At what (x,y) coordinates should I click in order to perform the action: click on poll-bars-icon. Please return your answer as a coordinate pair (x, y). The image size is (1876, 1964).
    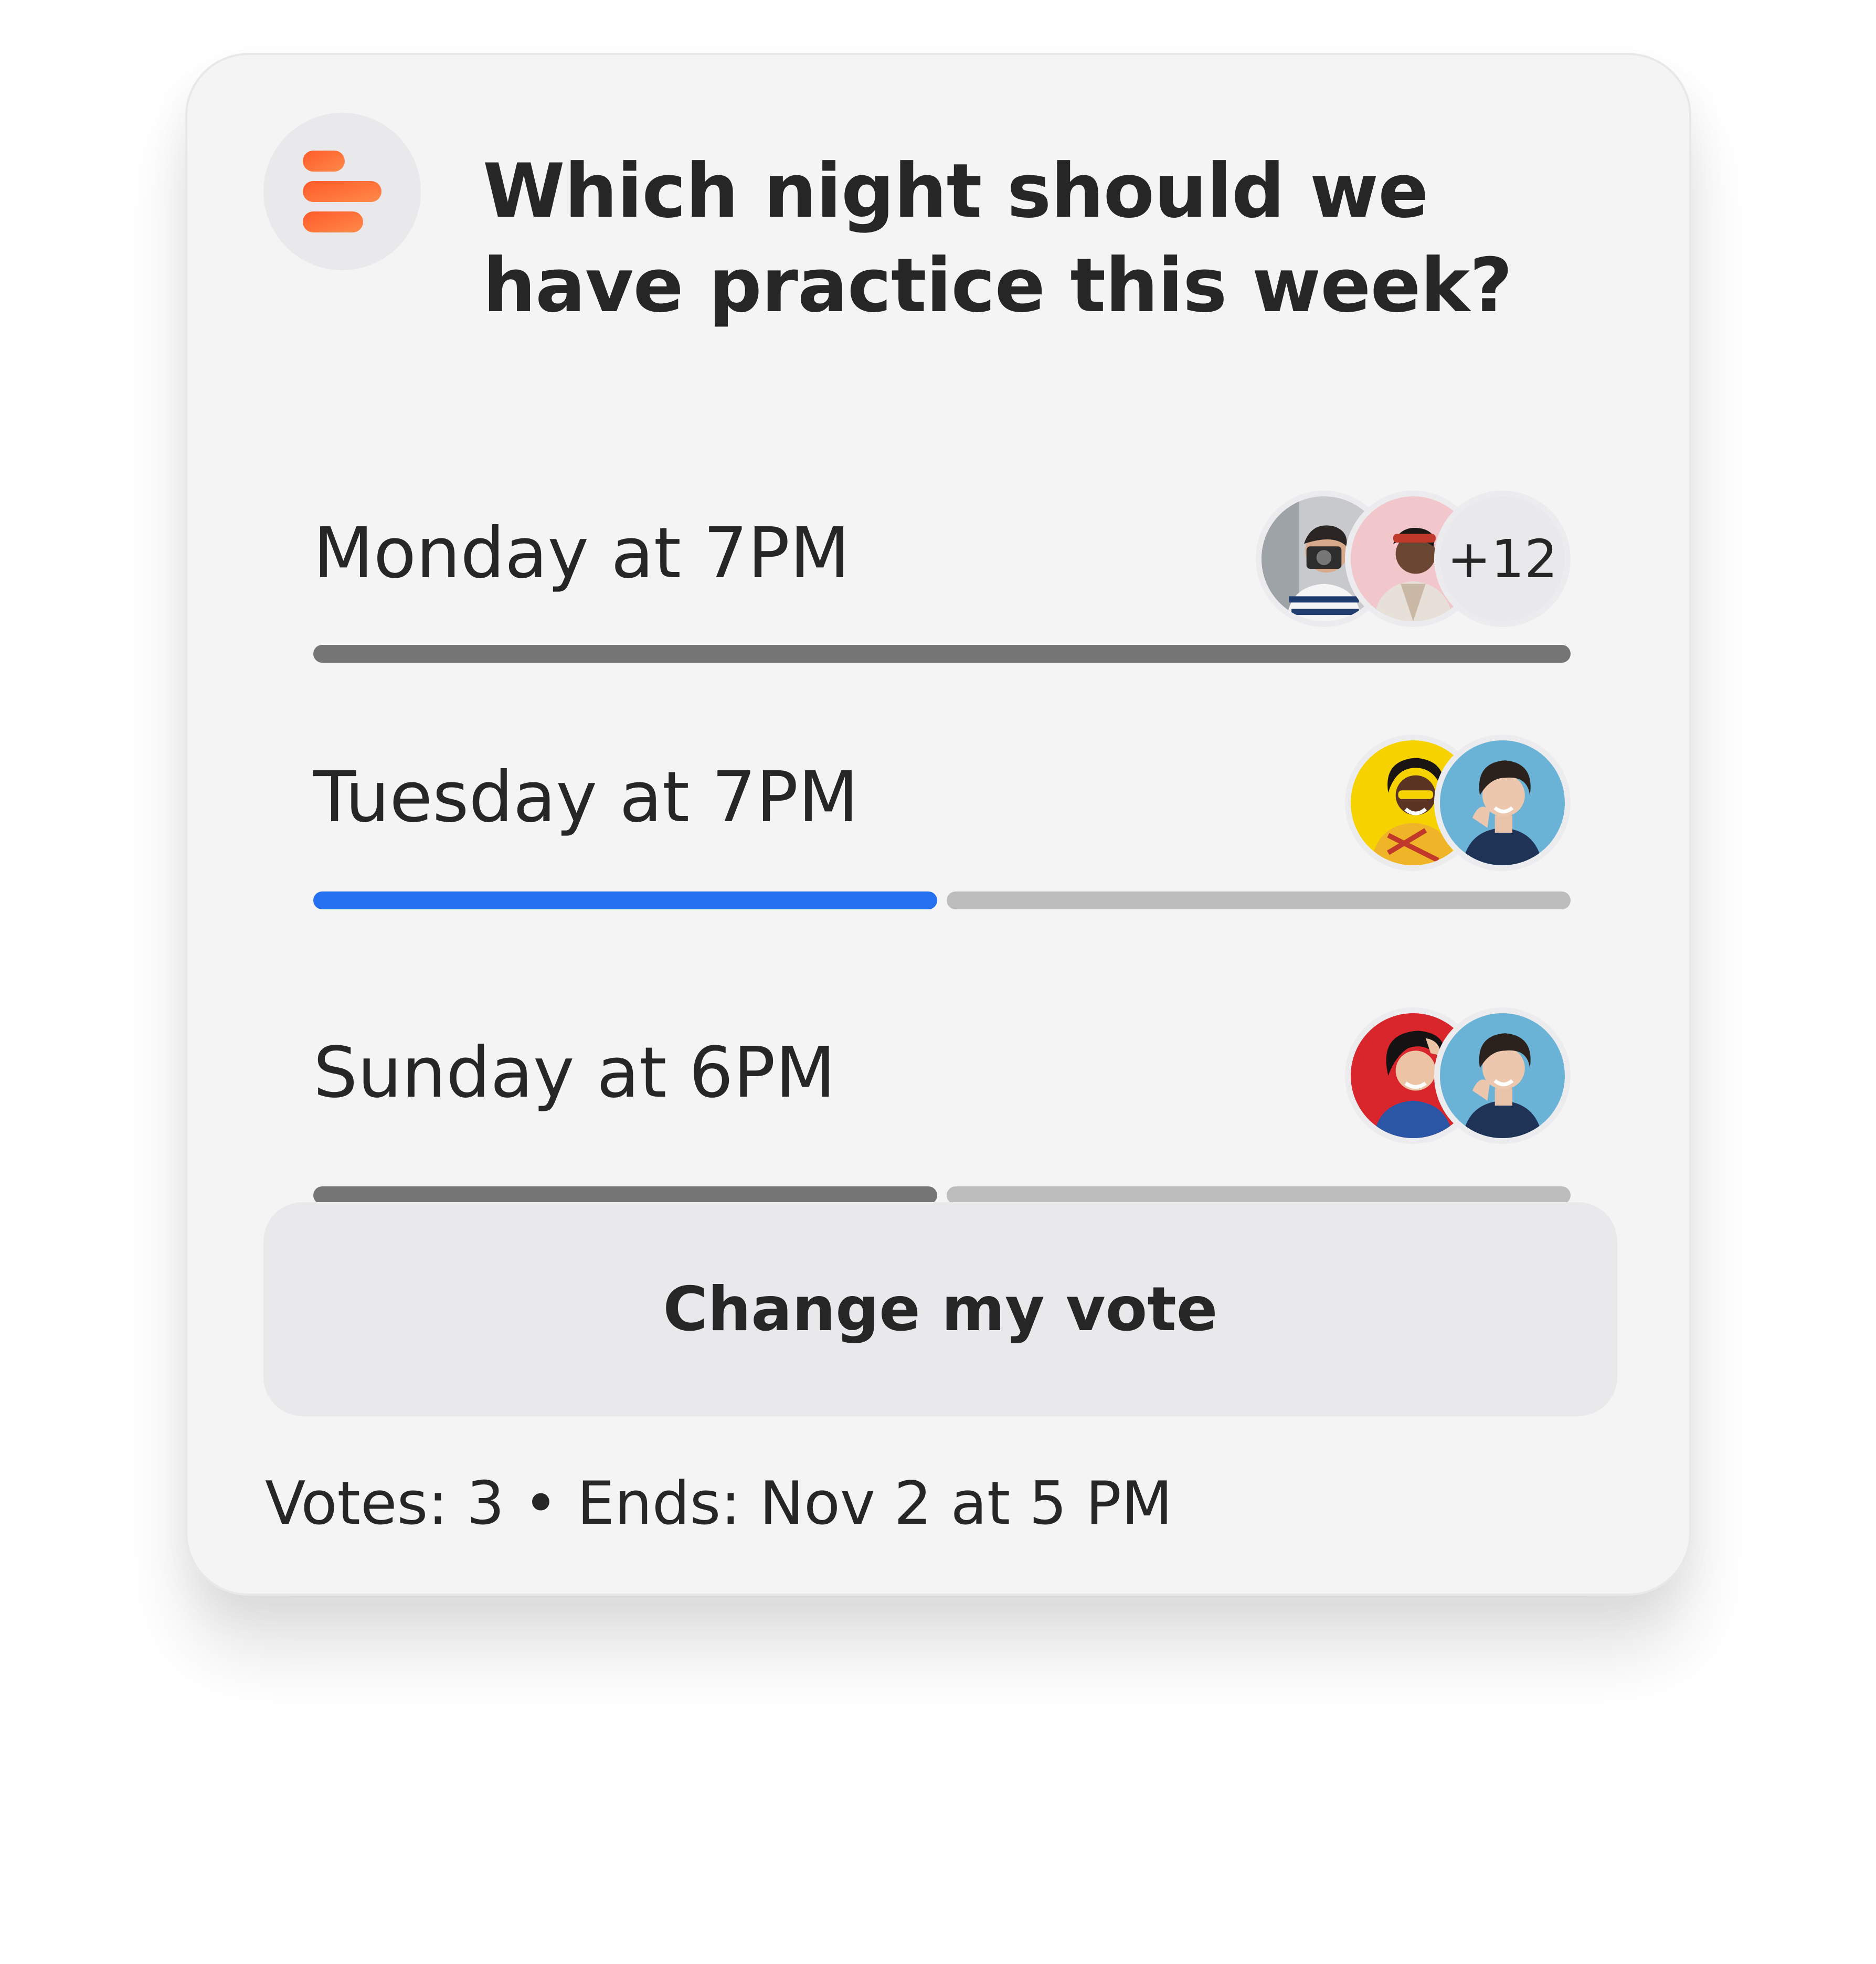
    Looking at the image, I should click on (342, 191).